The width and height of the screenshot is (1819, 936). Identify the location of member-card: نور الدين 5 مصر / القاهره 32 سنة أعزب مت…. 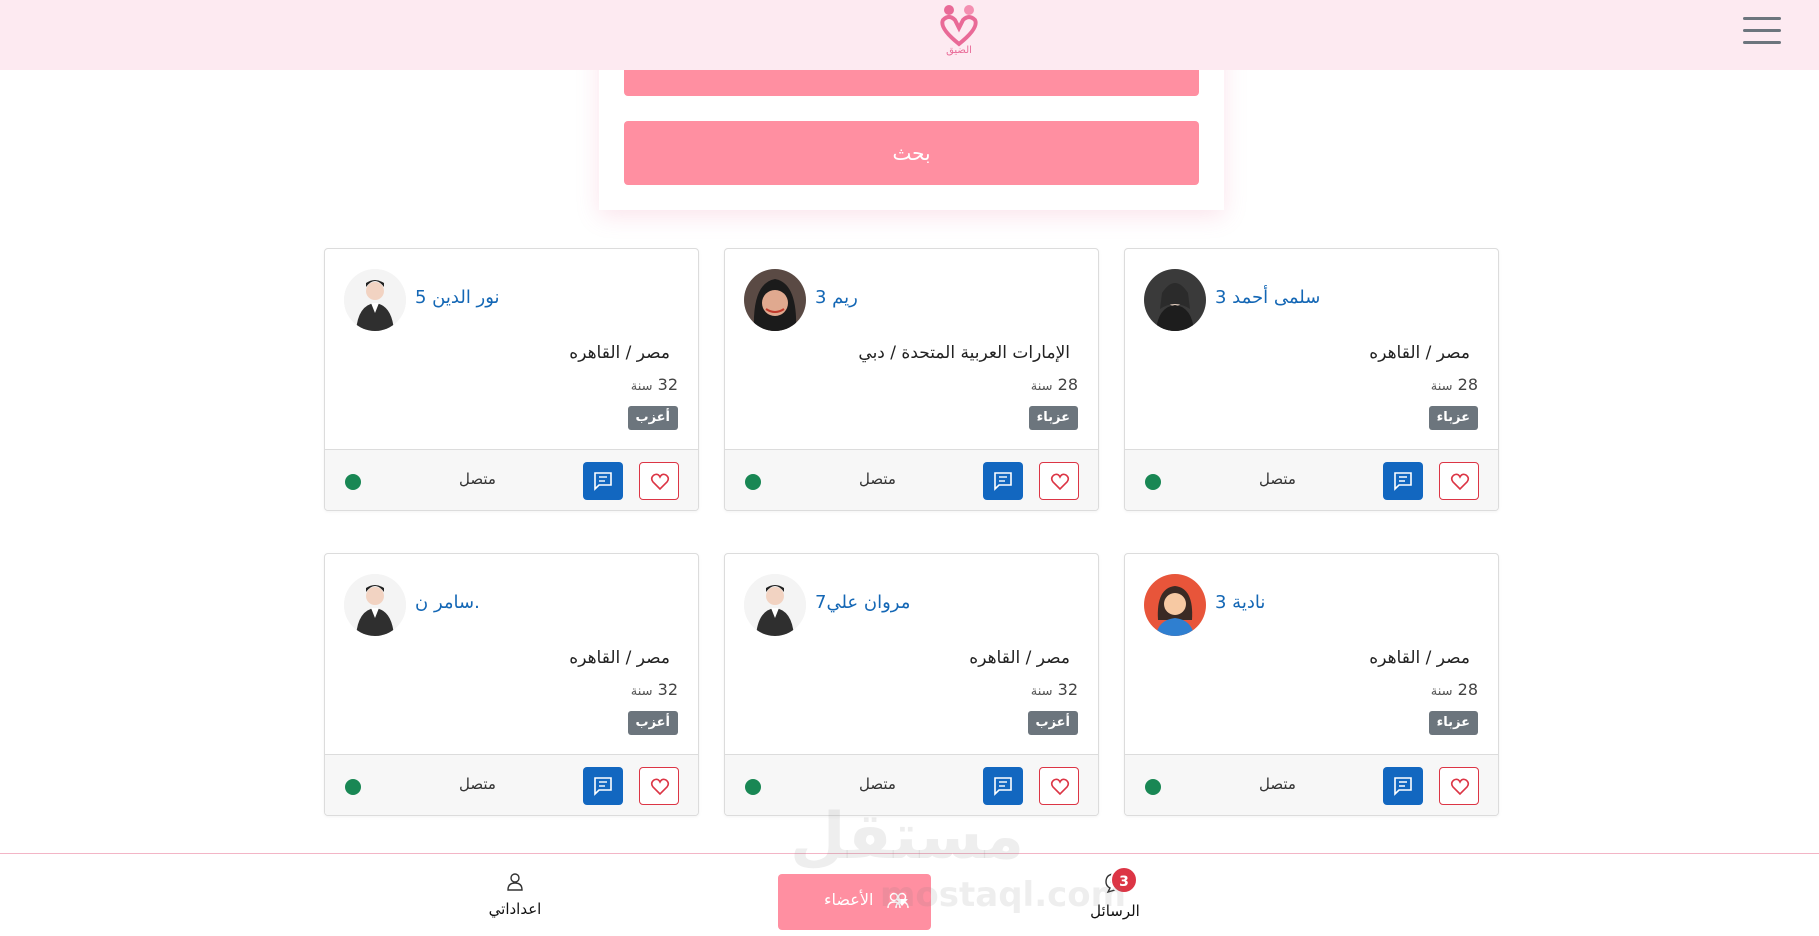
(511, 379).